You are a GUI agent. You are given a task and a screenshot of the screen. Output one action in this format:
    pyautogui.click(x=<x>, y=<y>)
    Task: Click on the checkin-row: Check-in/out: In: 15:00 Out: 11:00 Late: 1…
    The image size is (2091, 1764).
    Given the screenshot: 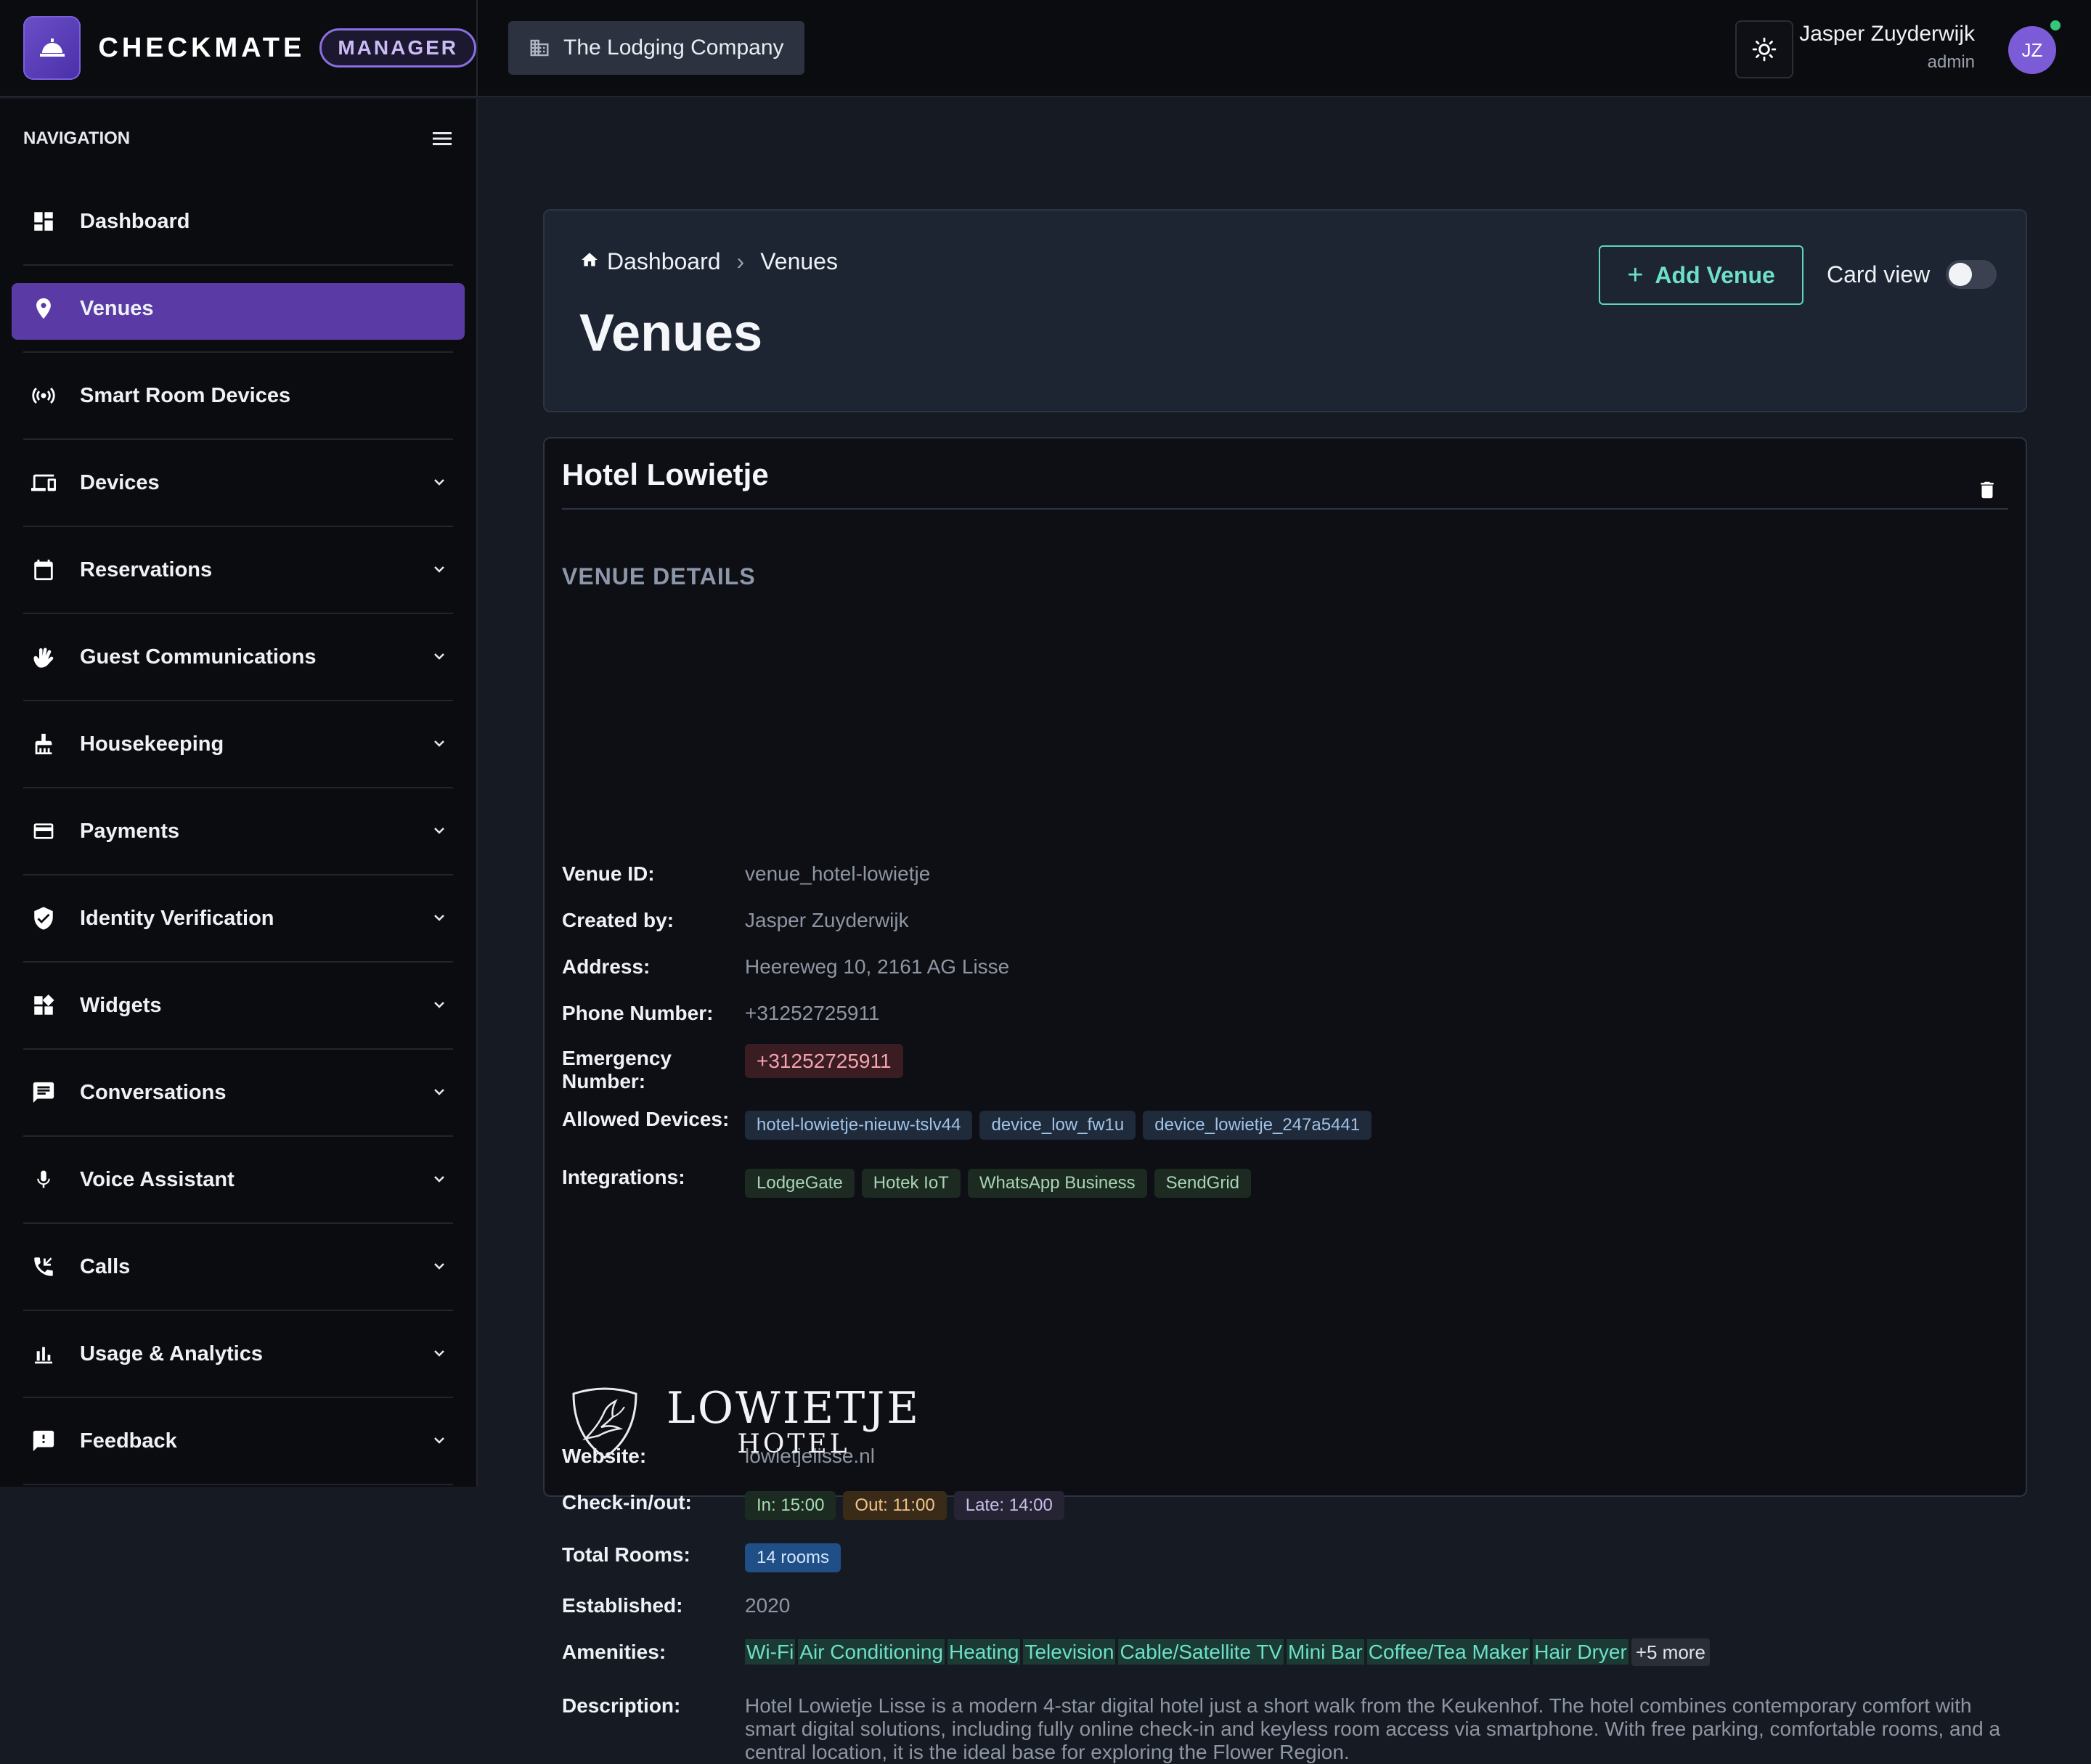 What is the action you would take?
    pyautogui.click(x=1284, y=1506)
    